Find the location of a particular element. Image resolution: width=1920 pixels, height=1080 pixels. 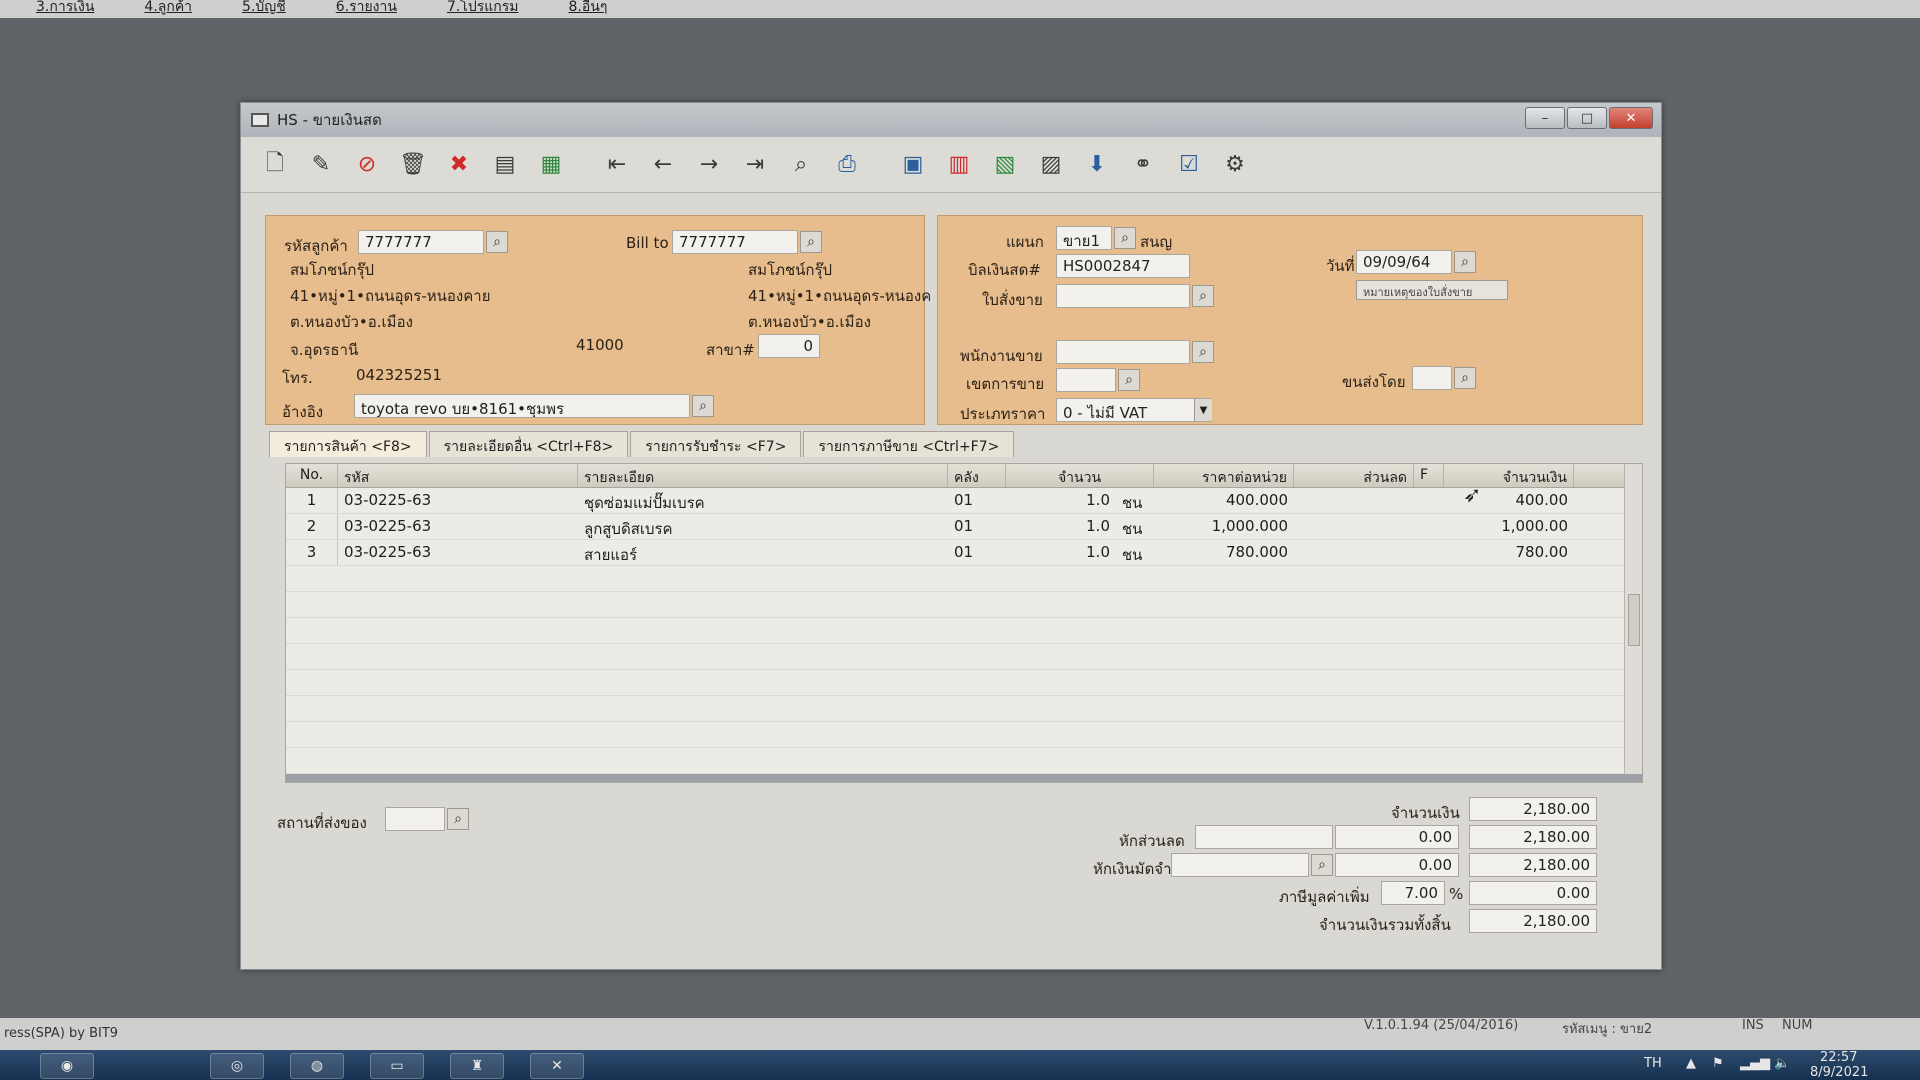

tab-sales-tax: รายการภาษีขาย <Ctrl+F7> is located at coordinates (909, 444).